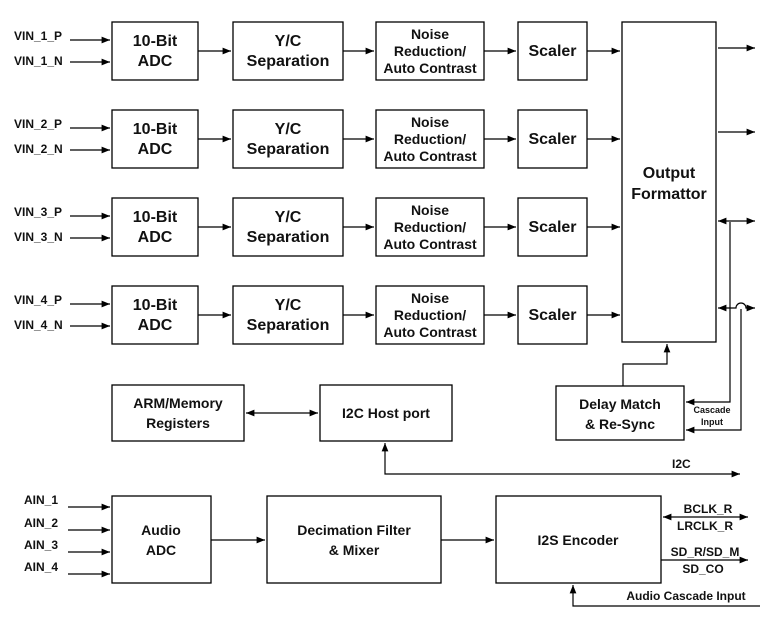  What do you see at coordinates (161, 530) in the screenshot?
I see `audio-adc-label: Audio` at bounding box center [161, 530].